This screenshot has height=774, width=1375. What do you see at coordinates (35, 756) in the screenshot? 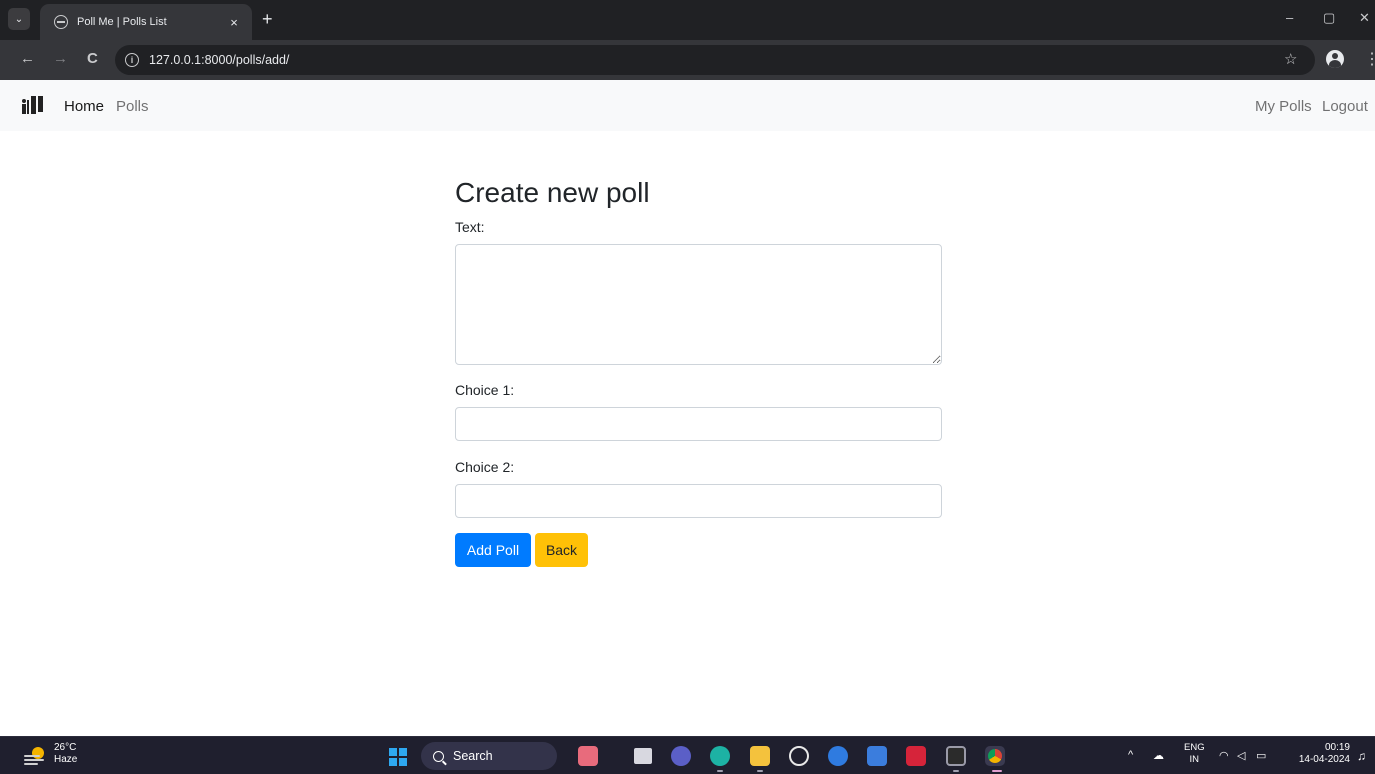
I see `weather-haze-icon` at bounding box center [35, 756].